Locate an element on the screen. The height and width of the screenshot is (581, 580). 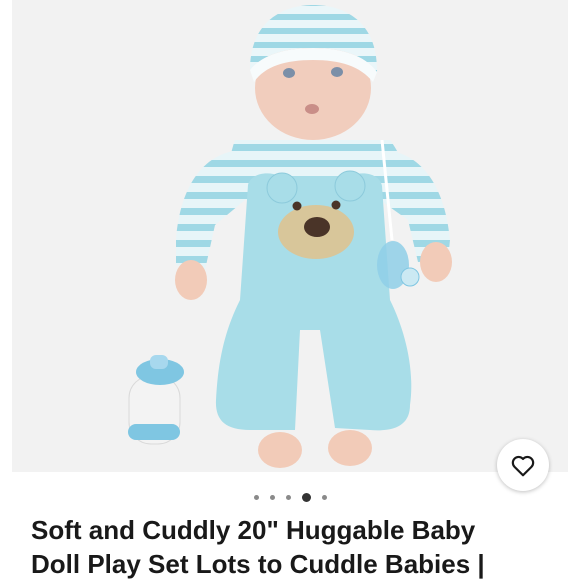
heart-outline-icon is located at coordinates (523, 466).